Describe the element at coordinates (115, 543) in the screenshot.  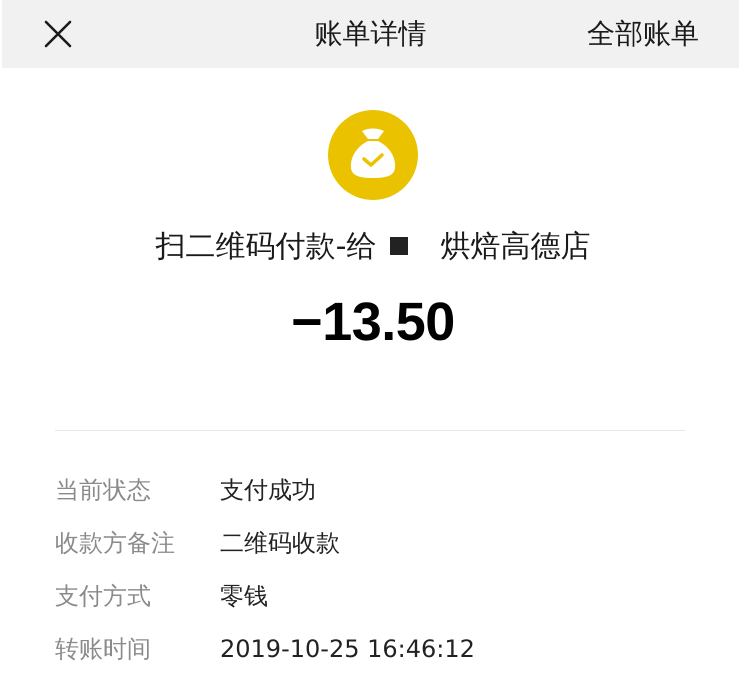
I see `detail-label: 收款方备注` at that location.